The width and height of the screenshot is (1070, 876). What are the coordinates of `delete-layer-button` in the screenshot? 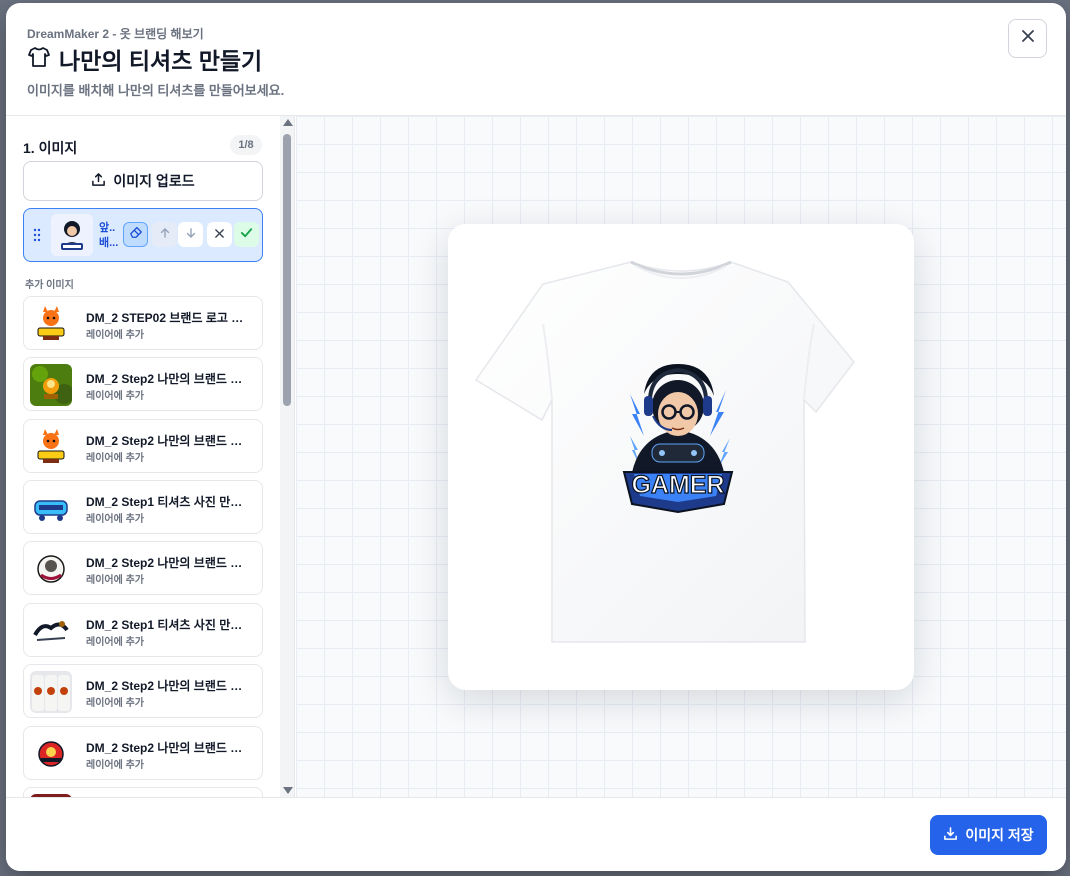 It's located at (219, 234).